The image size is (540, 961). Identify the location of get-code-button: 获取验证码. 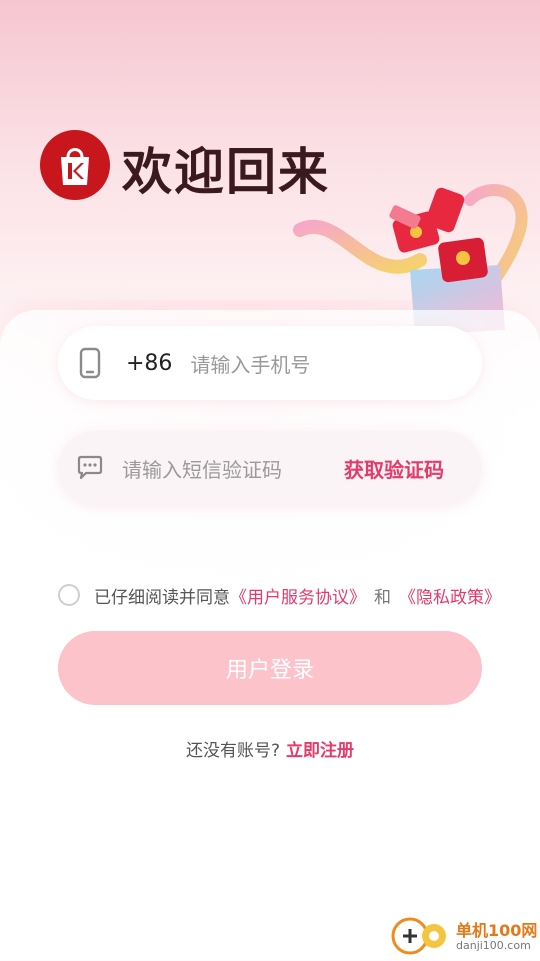
(394, 468).